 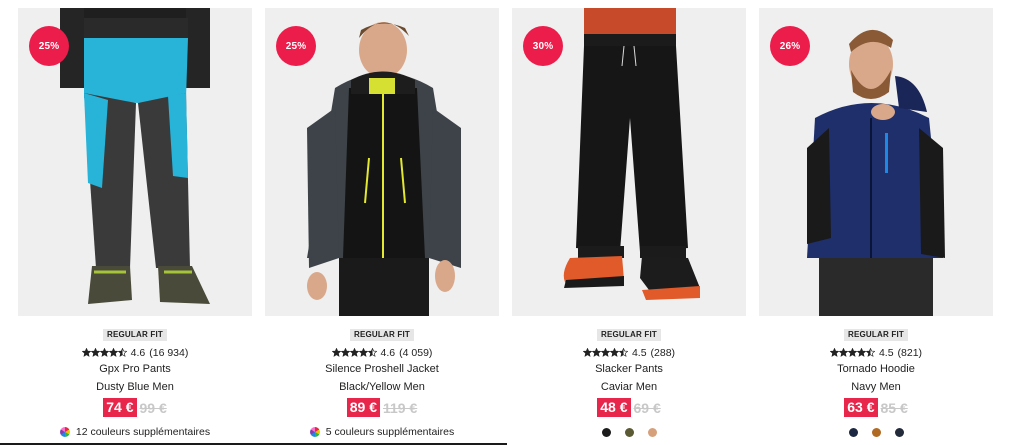 What do you see at coordinates (614, 407) in the screenshot?
I see `sale-price: 48 €` at bounding box center [614, 407].